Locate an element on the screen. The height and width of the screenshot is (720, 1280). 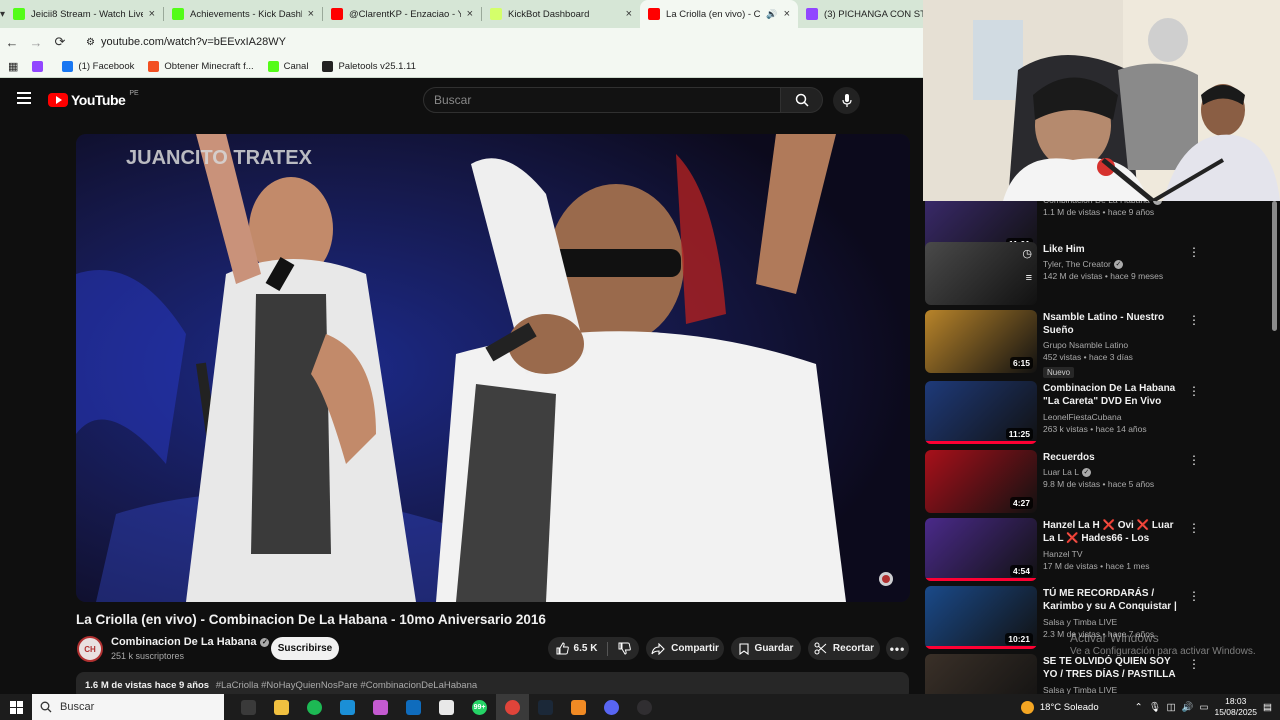
video-thumbnail is located at coordinates (981, 674).